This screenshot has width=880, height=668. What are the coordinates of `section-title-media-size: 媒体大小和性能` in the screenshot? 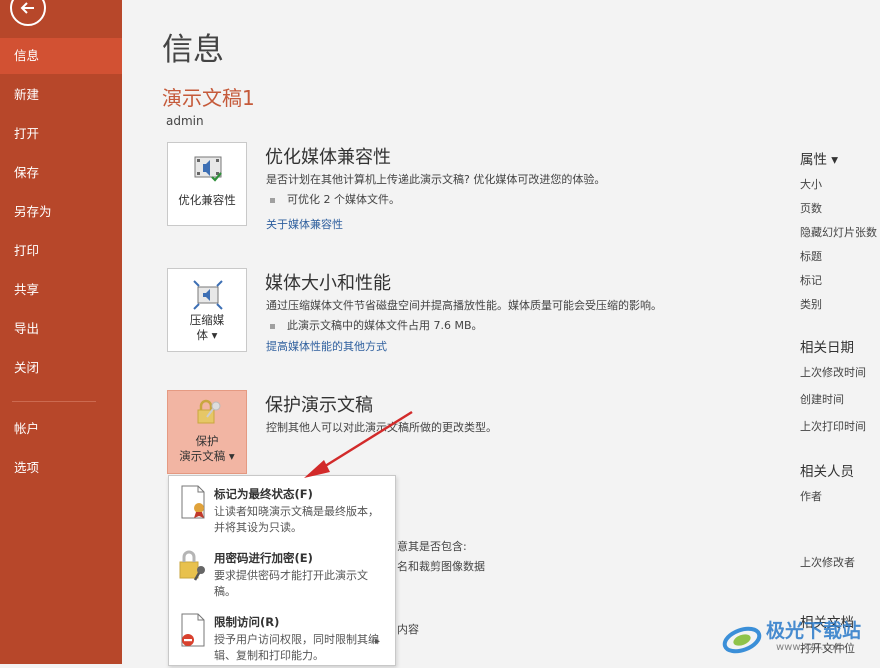 It's located at (328, 283).